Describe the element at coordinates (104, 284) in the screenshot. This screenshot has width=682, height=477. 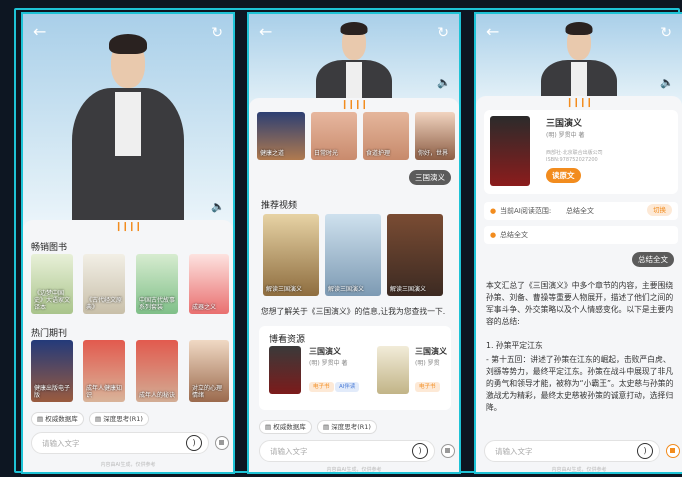
I see `book-cover: 《古代经文原典》` at that location.